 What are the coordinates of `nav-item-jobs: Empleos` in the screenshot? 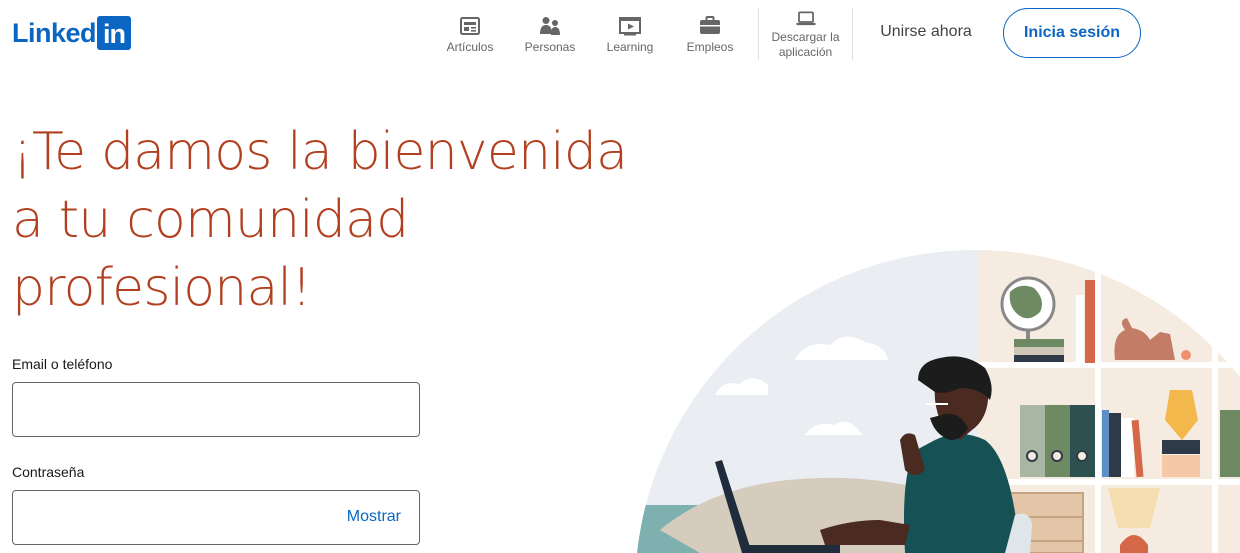 It's located at (710, 34).